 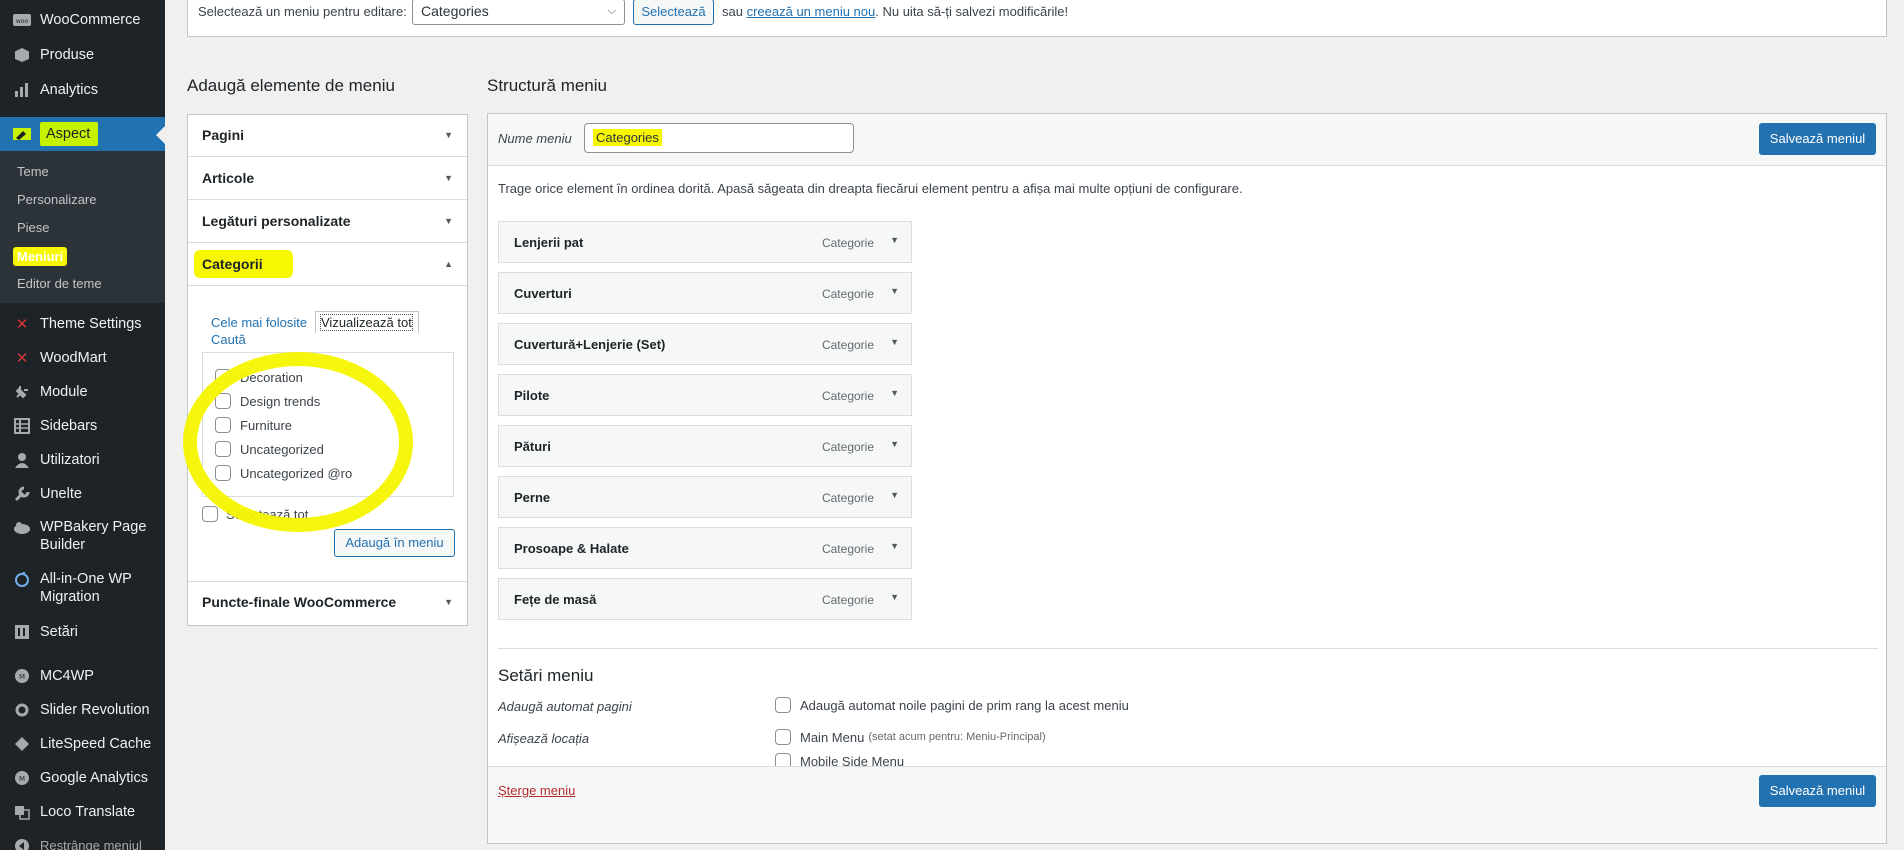 I want to click on sidebar-item-mc4wp: M MC4WP, so click(x=82, y=676).